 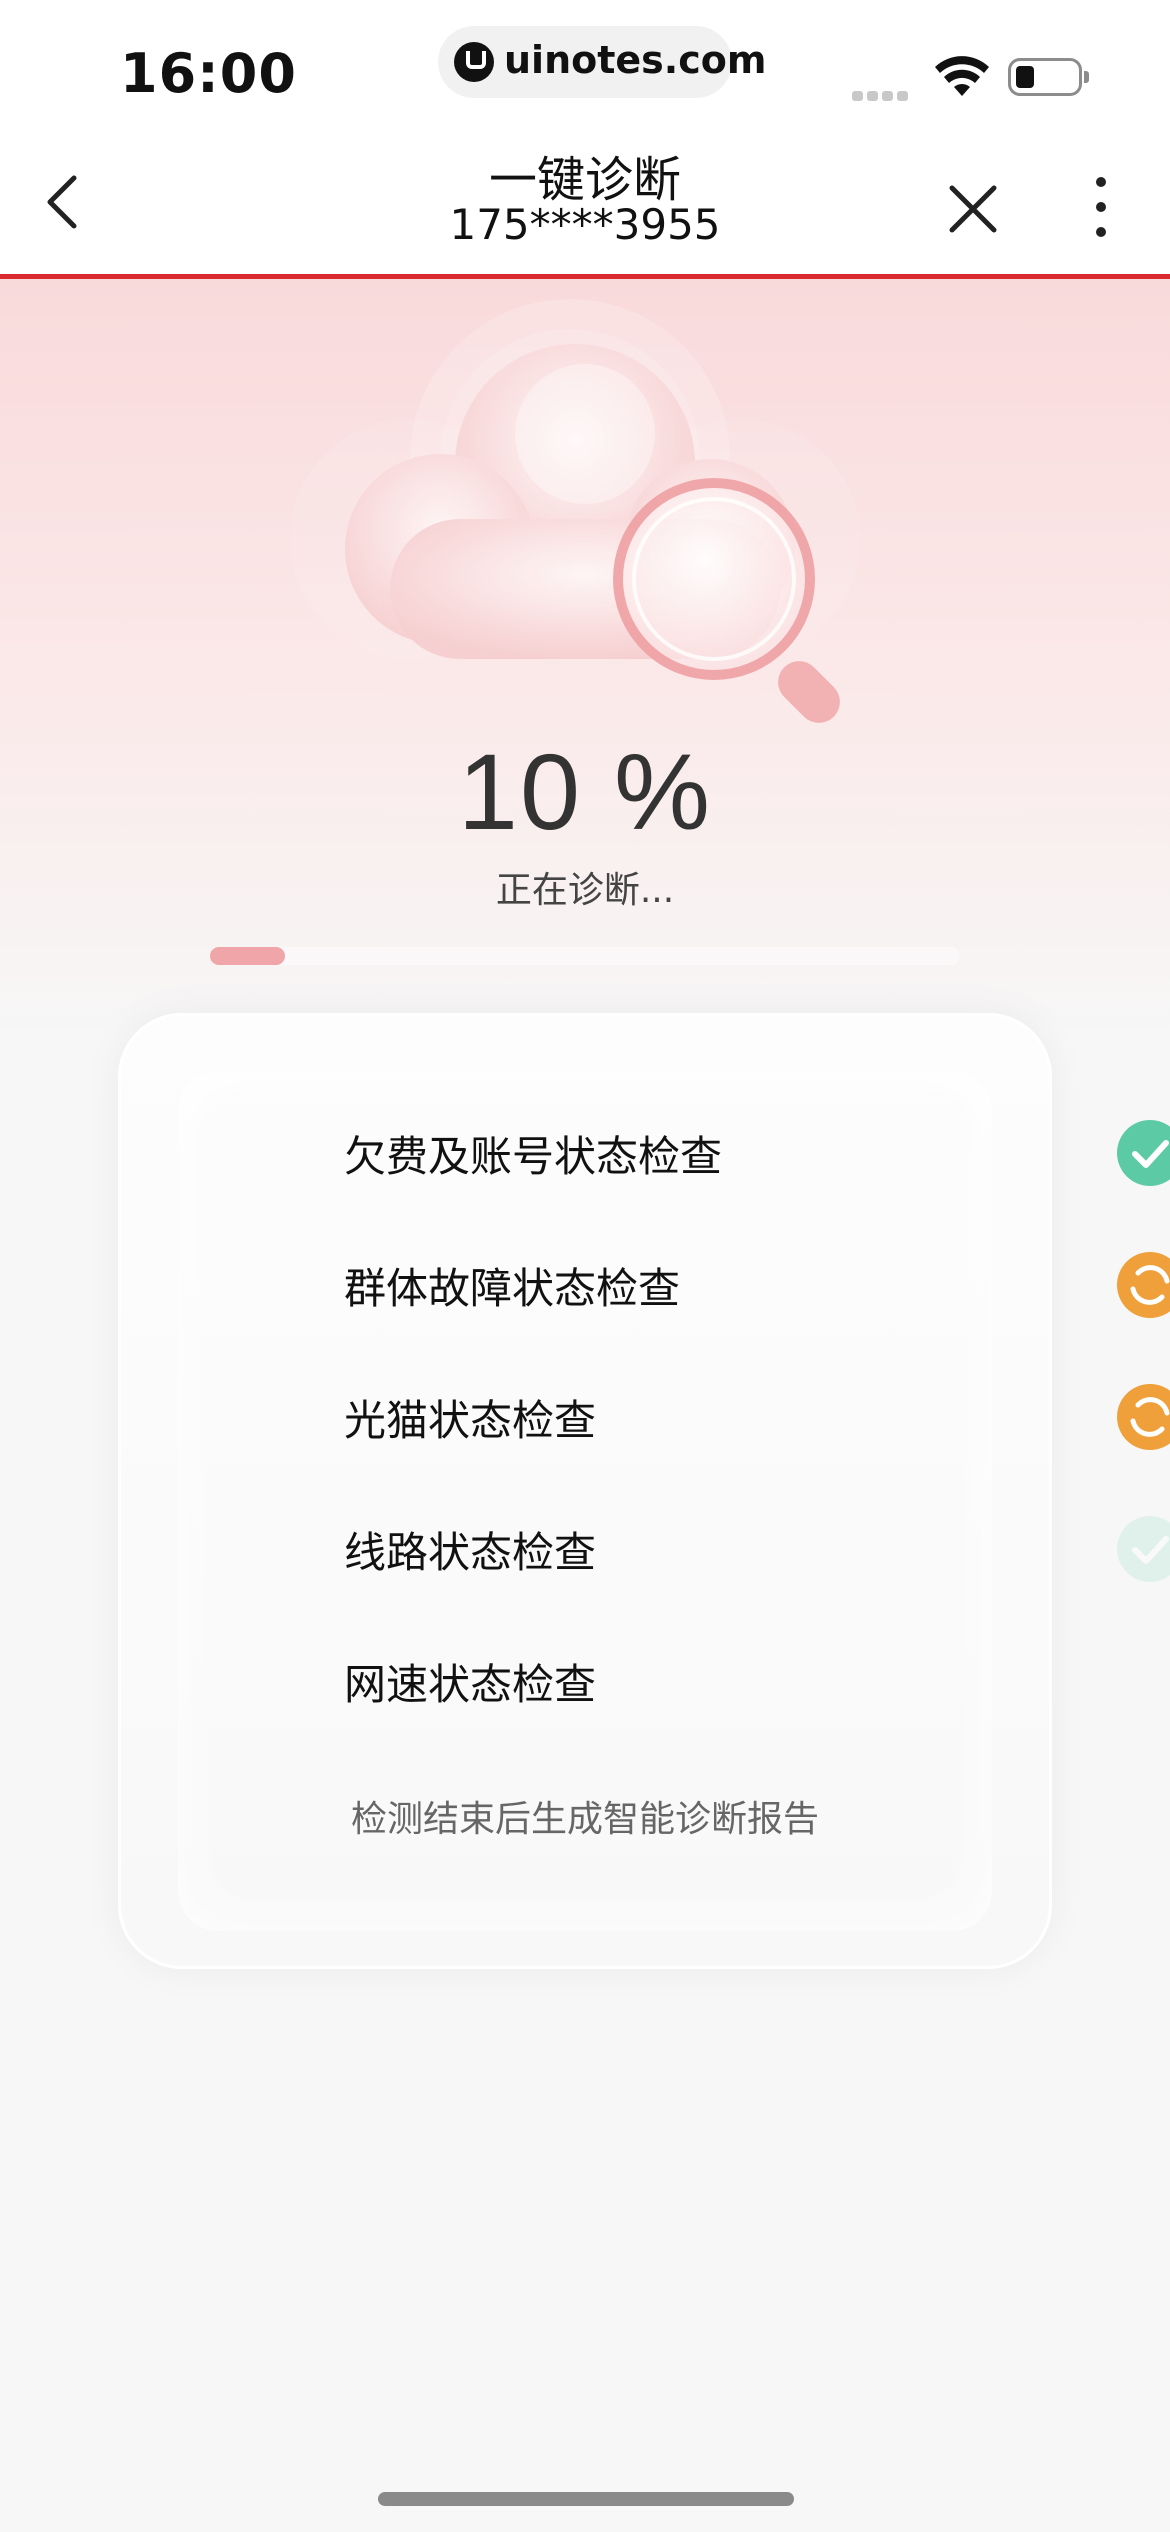 What do you see at coordinates (470, 1684) in the screenshot?
I see `check-item-label: 网速状态检查` at bounding box center [470, 1684].